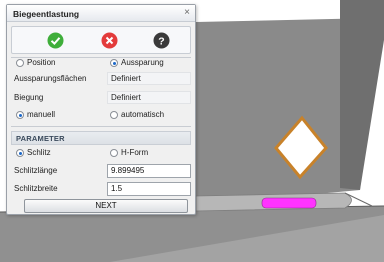  I want to click on schlitzlaenge-label: Schlitzlänge, so click(36, 170).